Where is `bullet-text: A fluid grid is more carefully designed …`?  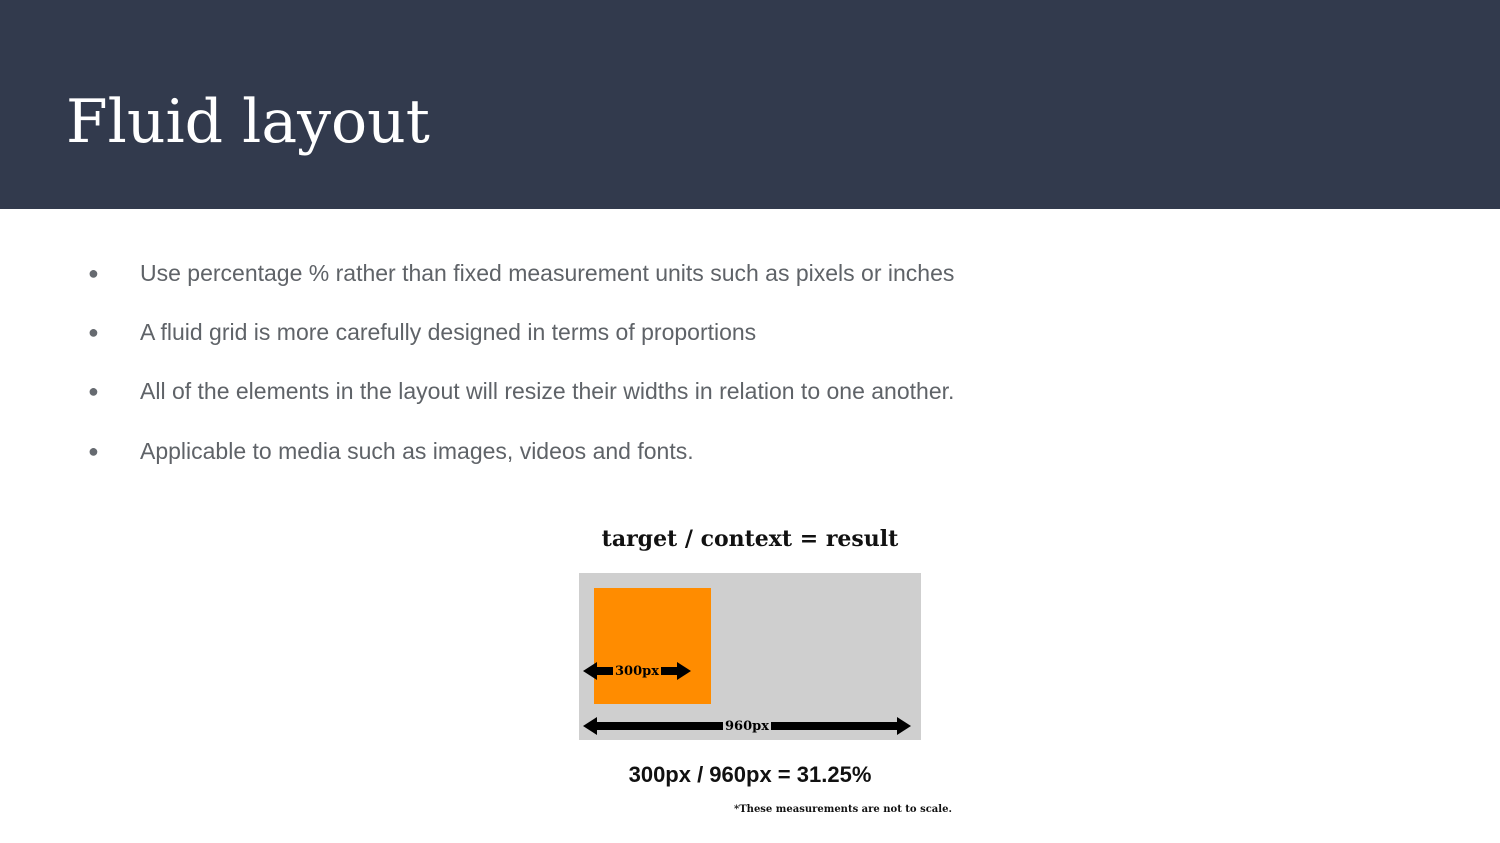 bullet-text: A fluid grid is more carefully designed … is located at coordinates (448, 332).